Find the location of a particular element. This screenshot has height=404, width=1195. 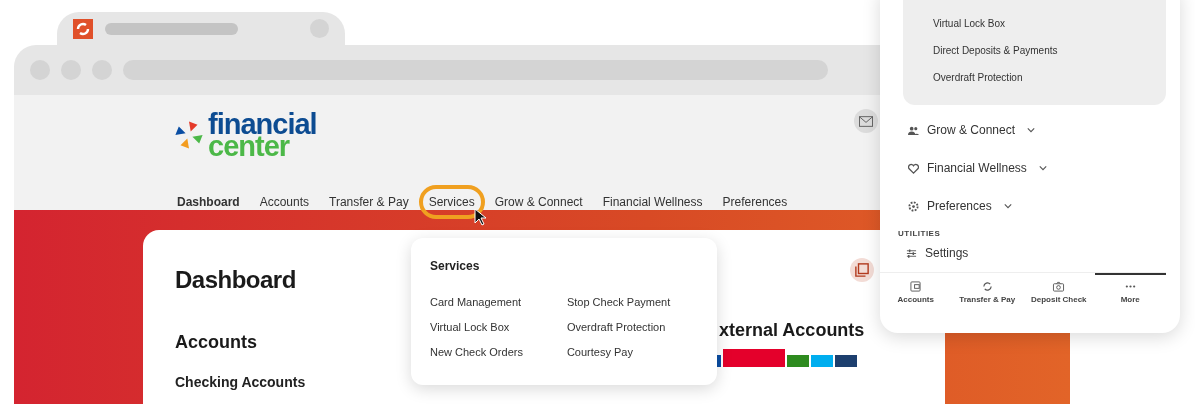

nav-link: Preferences is located at coordinates (755, 202).